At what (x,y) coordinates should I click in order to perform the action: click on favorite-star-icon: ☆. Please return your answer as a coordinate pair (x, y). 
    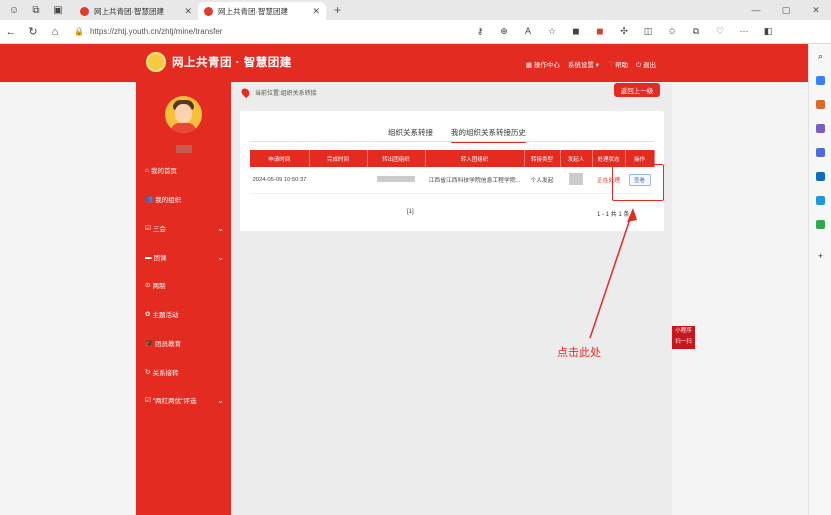
    Looking at the image, I should click on (552, 31).